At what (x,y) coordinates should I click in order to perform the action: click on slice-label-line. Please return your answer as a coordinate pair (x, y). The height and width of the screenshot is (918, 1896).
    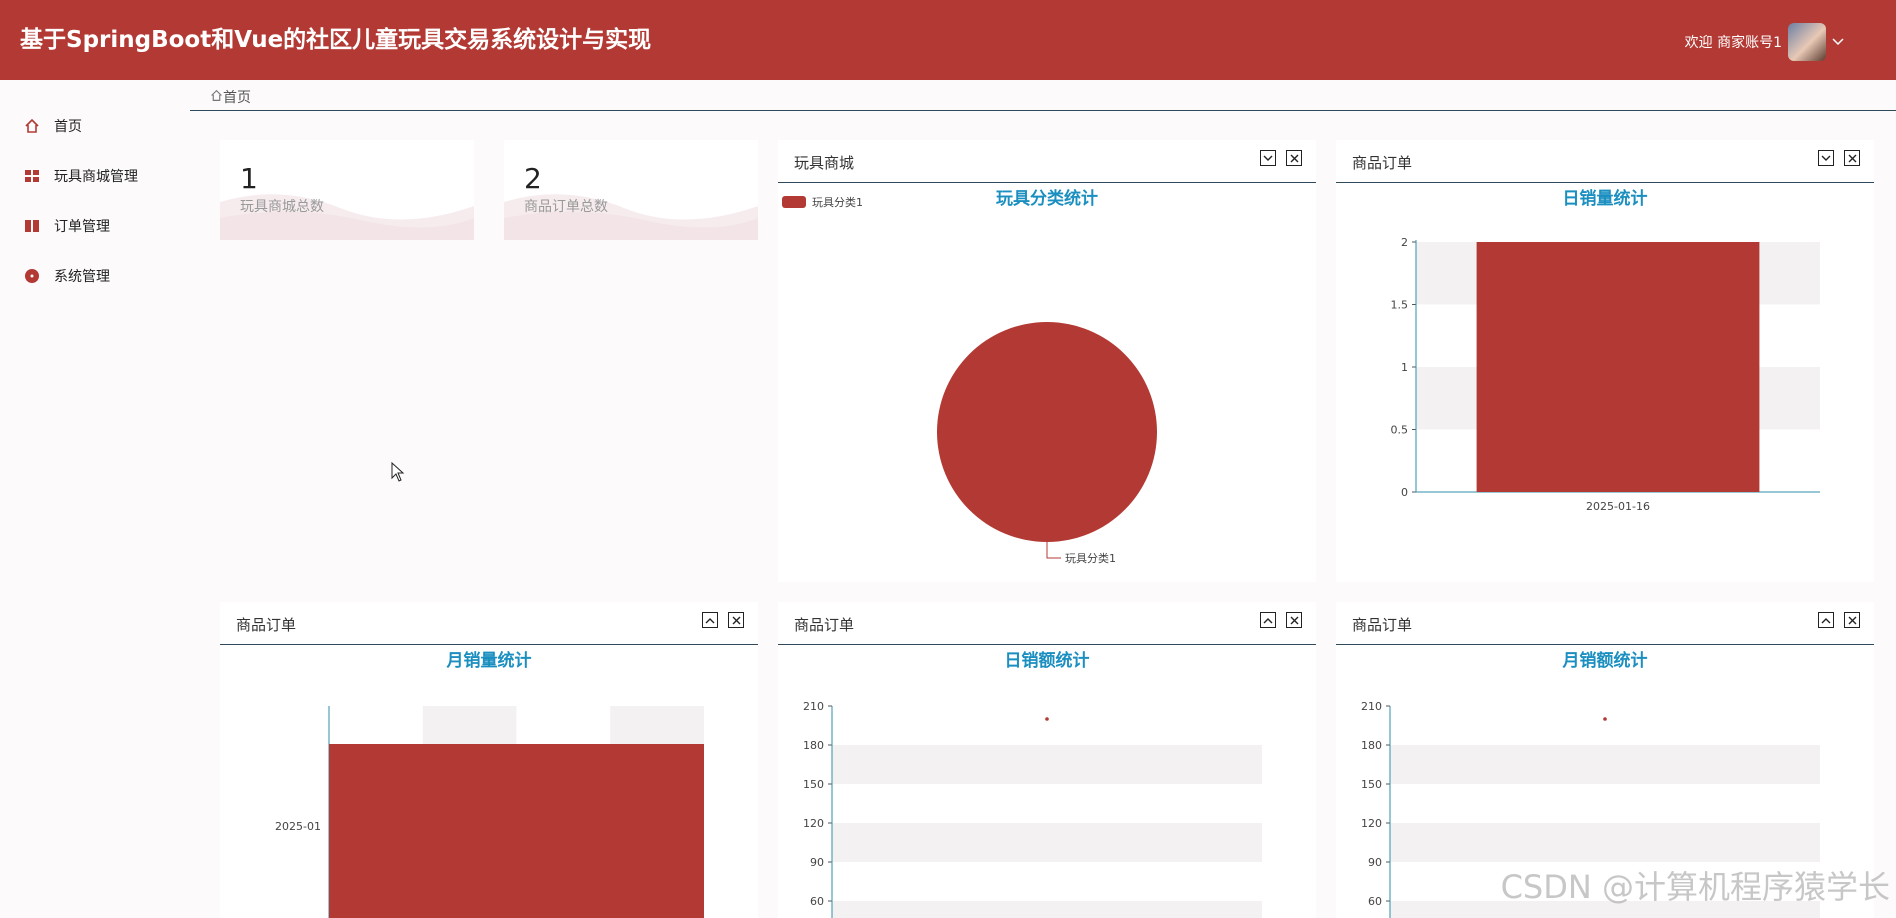
    Looking at the image, I should click on (1053, 550).